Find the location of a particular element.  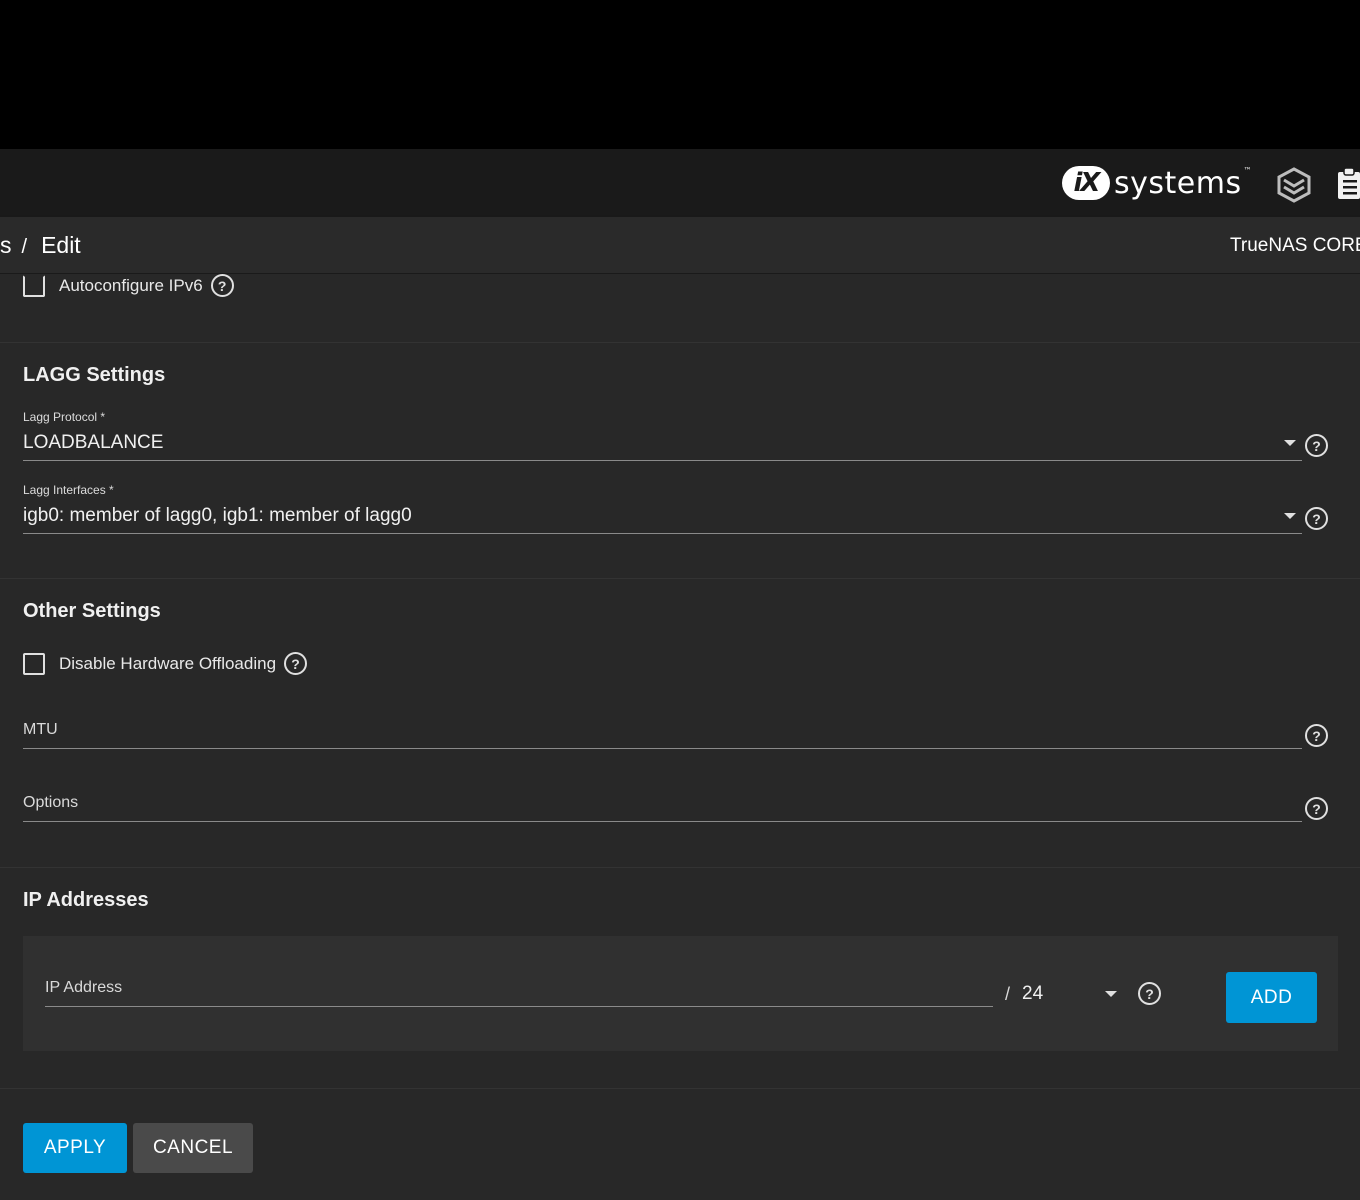

options-input: Options is located at coordinates (50, 803).